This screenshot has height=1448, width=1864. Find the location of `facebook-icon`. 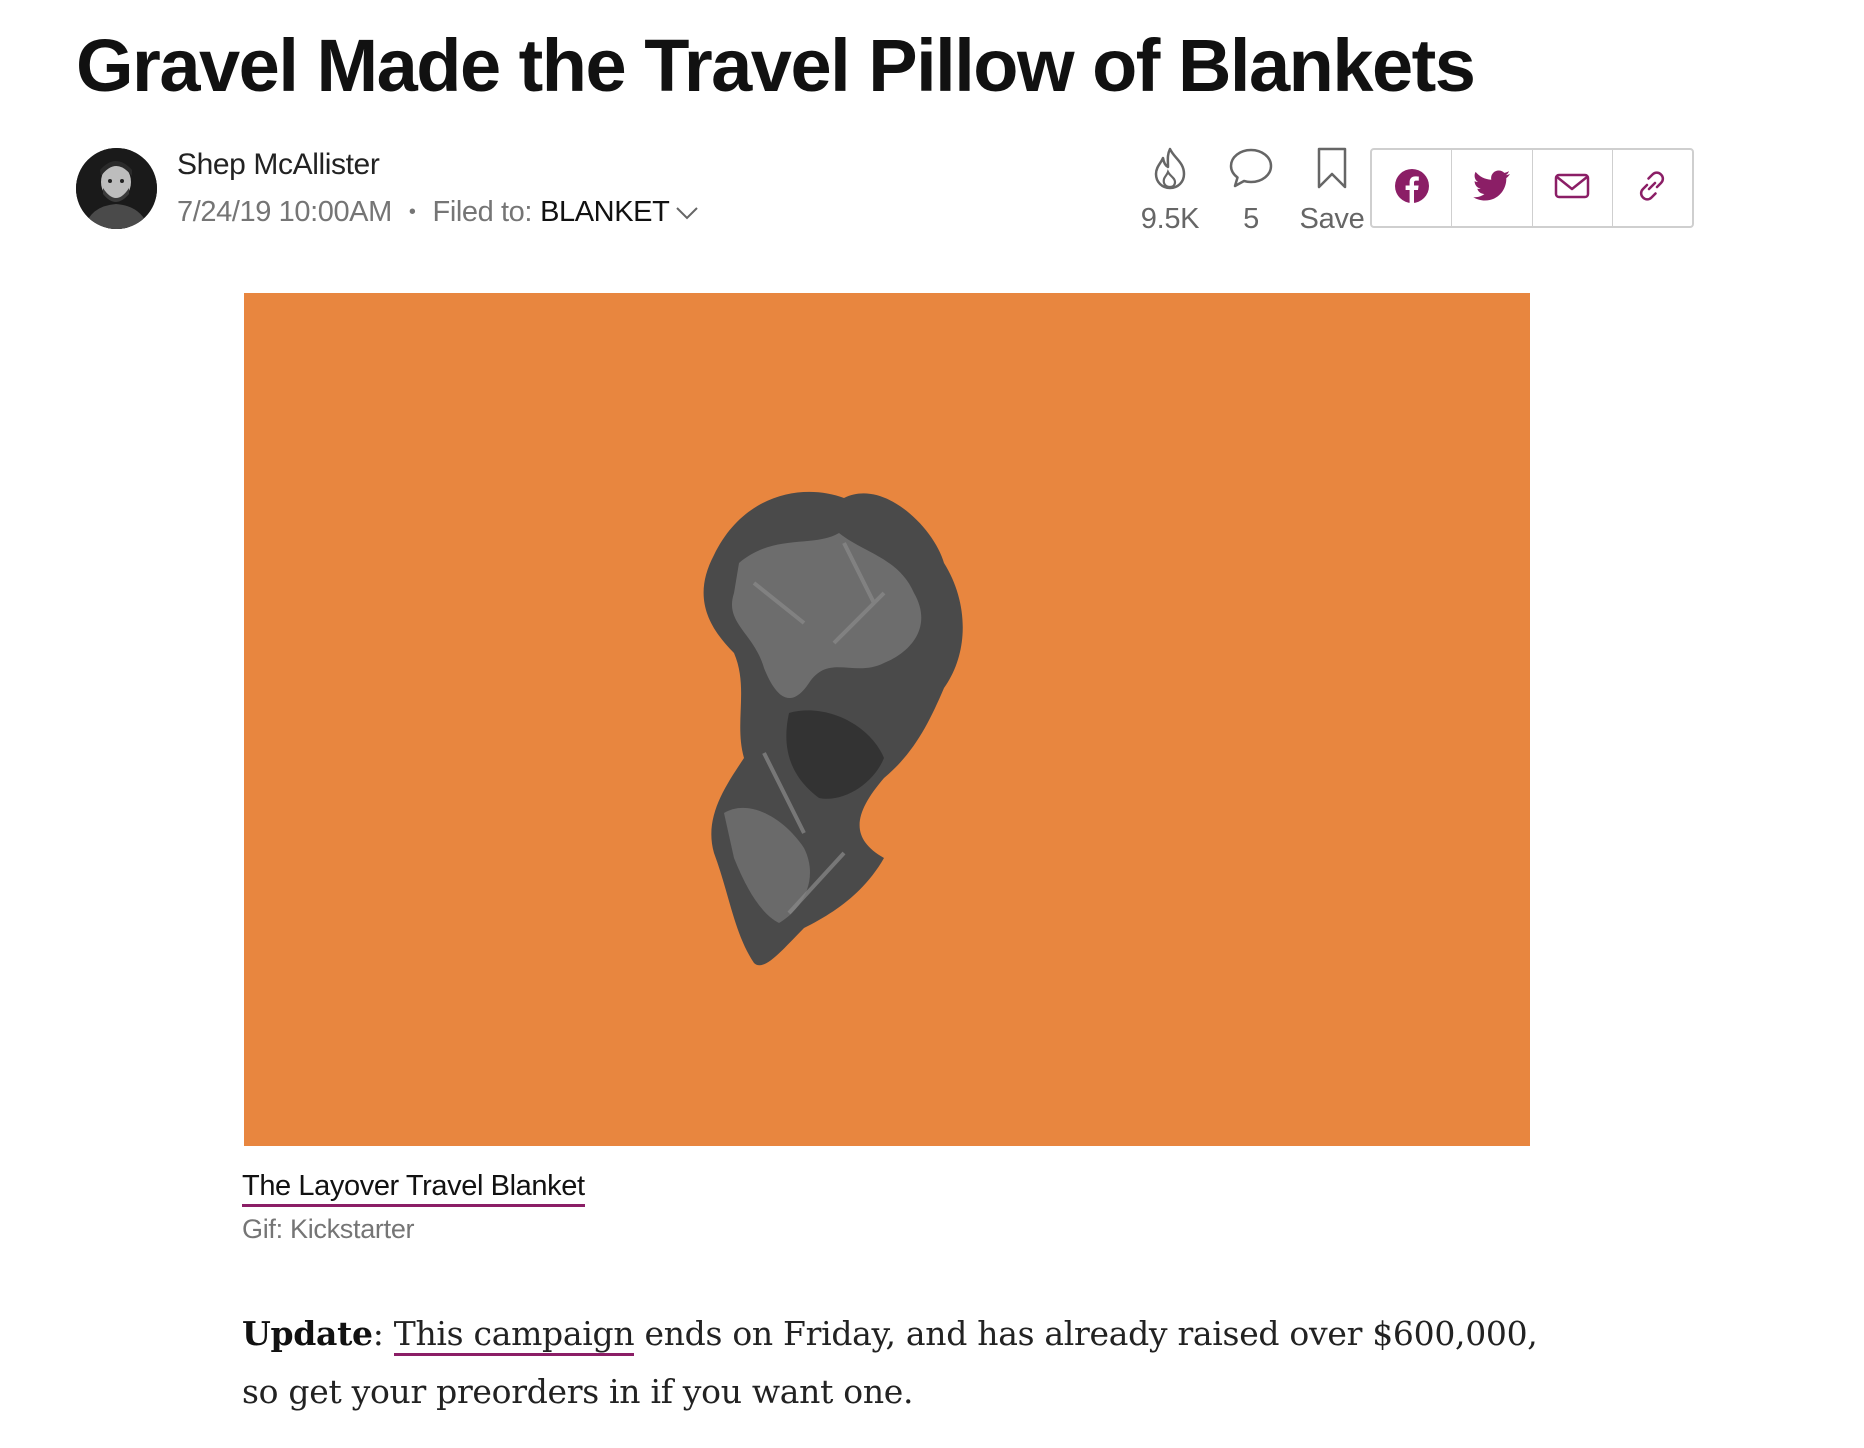

facebook-icon is located at coordinates (1412, 188).